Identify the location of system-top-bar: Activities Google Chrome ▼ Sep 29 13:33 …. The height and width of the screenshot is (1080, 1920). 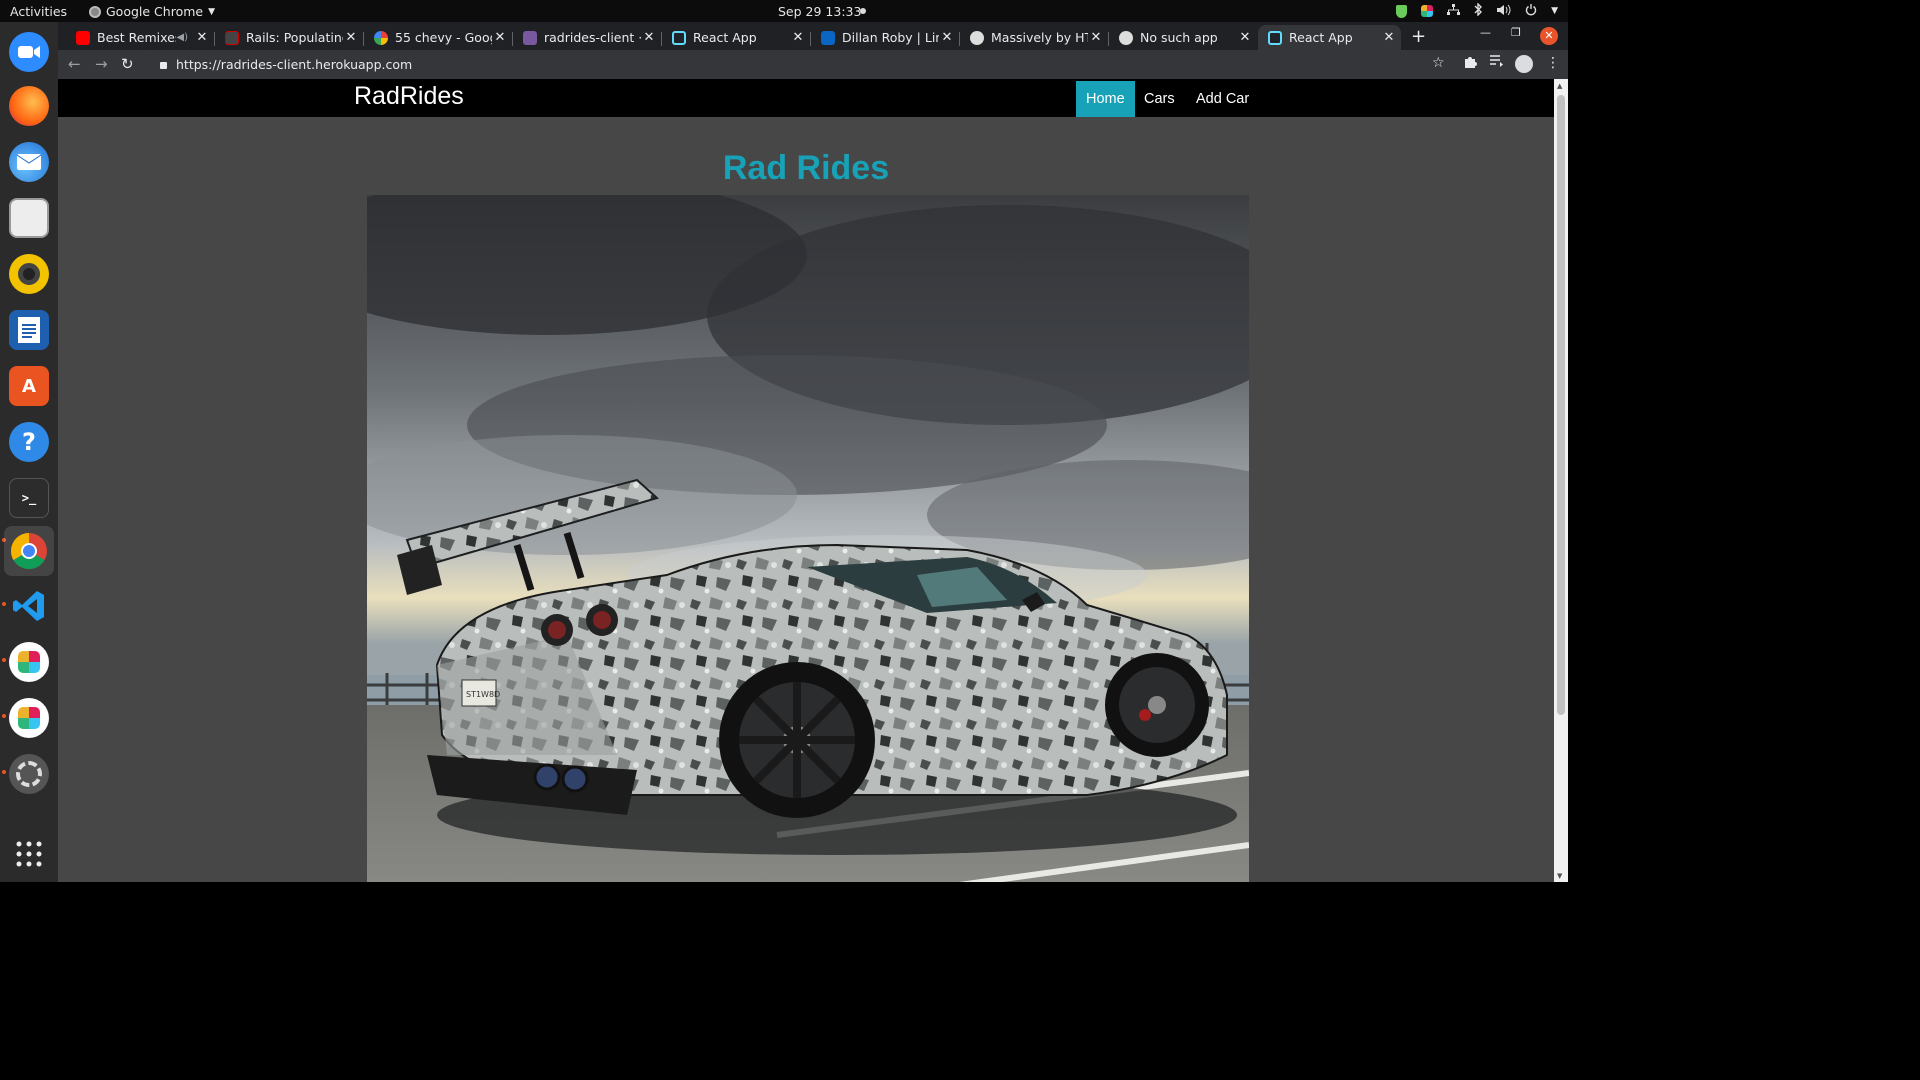
(784, 11).